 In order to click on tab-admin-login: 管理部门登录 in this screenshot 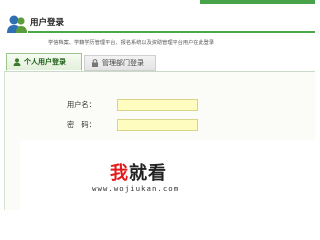, I will do `click(120, 63)`.